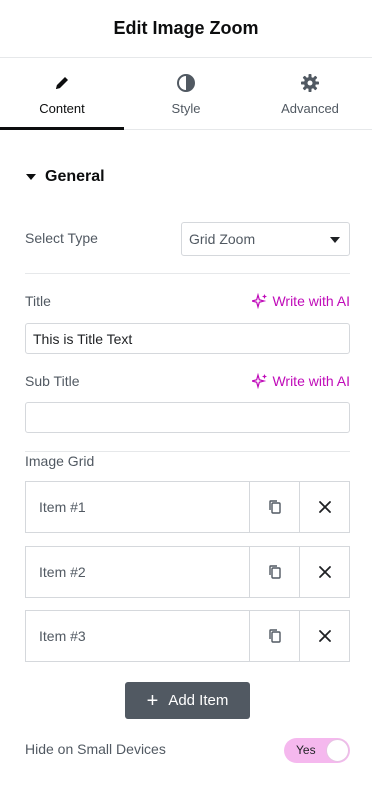 The image size is (372, 792). What do you see at coordinates (317, 750) in the screenshot?
I see `hide-small-devices-toggle: Yes` at bounding box center [317, 750].